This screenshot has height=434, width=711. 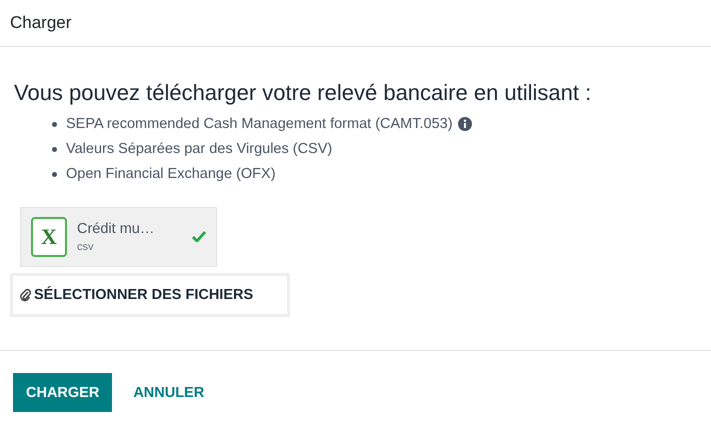 I want to click on dialog-title: Charger, so click(x=41, y=22).